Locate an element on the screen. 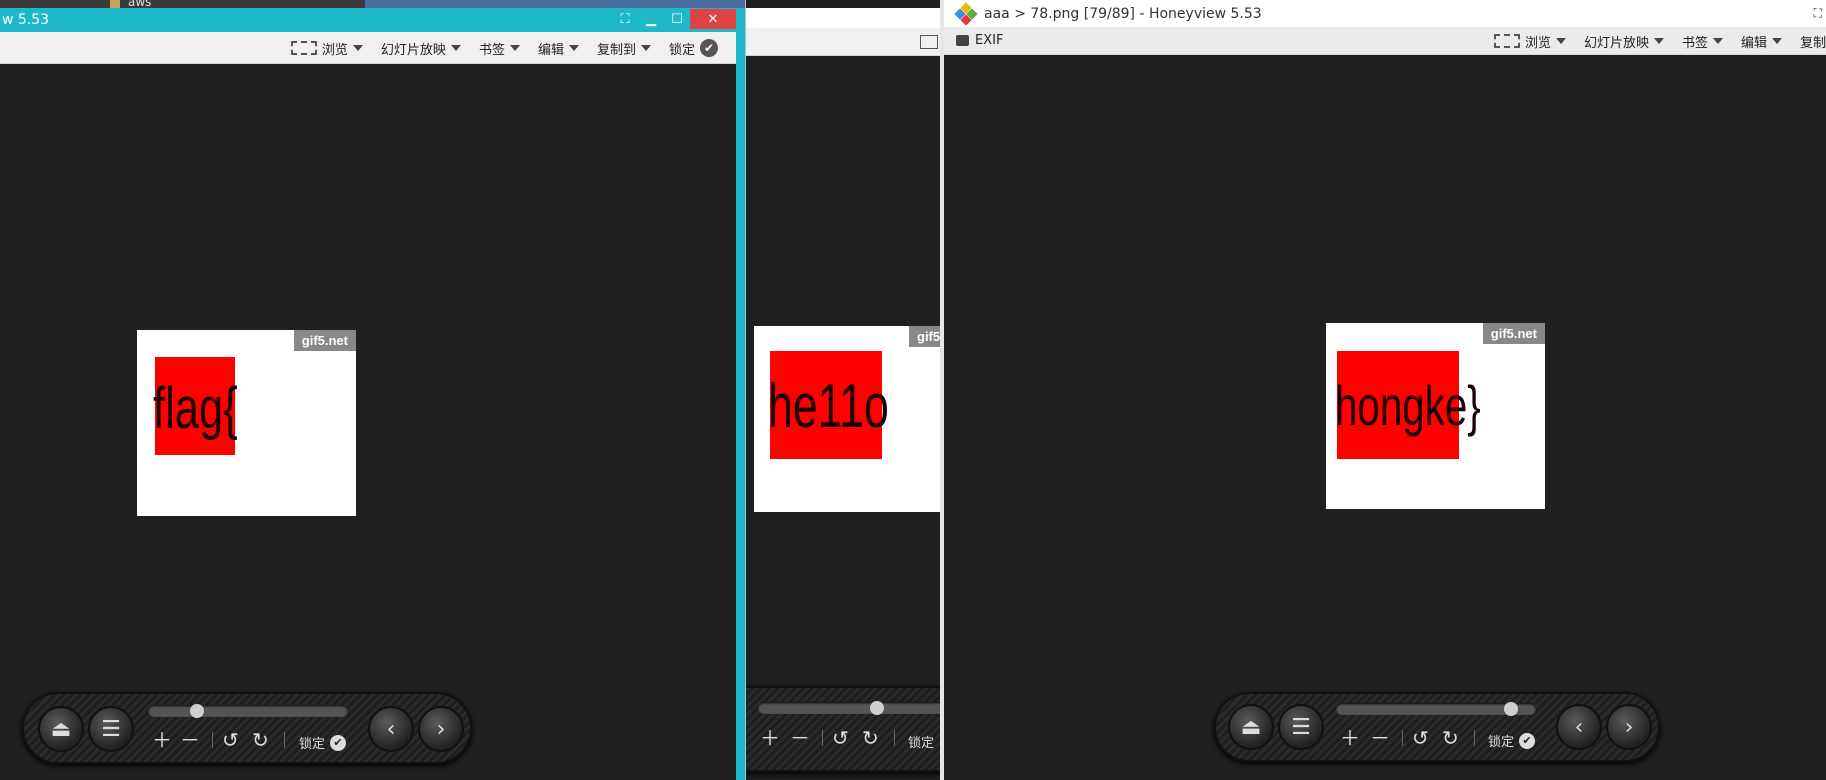  red-box: he11o is located at coordinates (828, 405).